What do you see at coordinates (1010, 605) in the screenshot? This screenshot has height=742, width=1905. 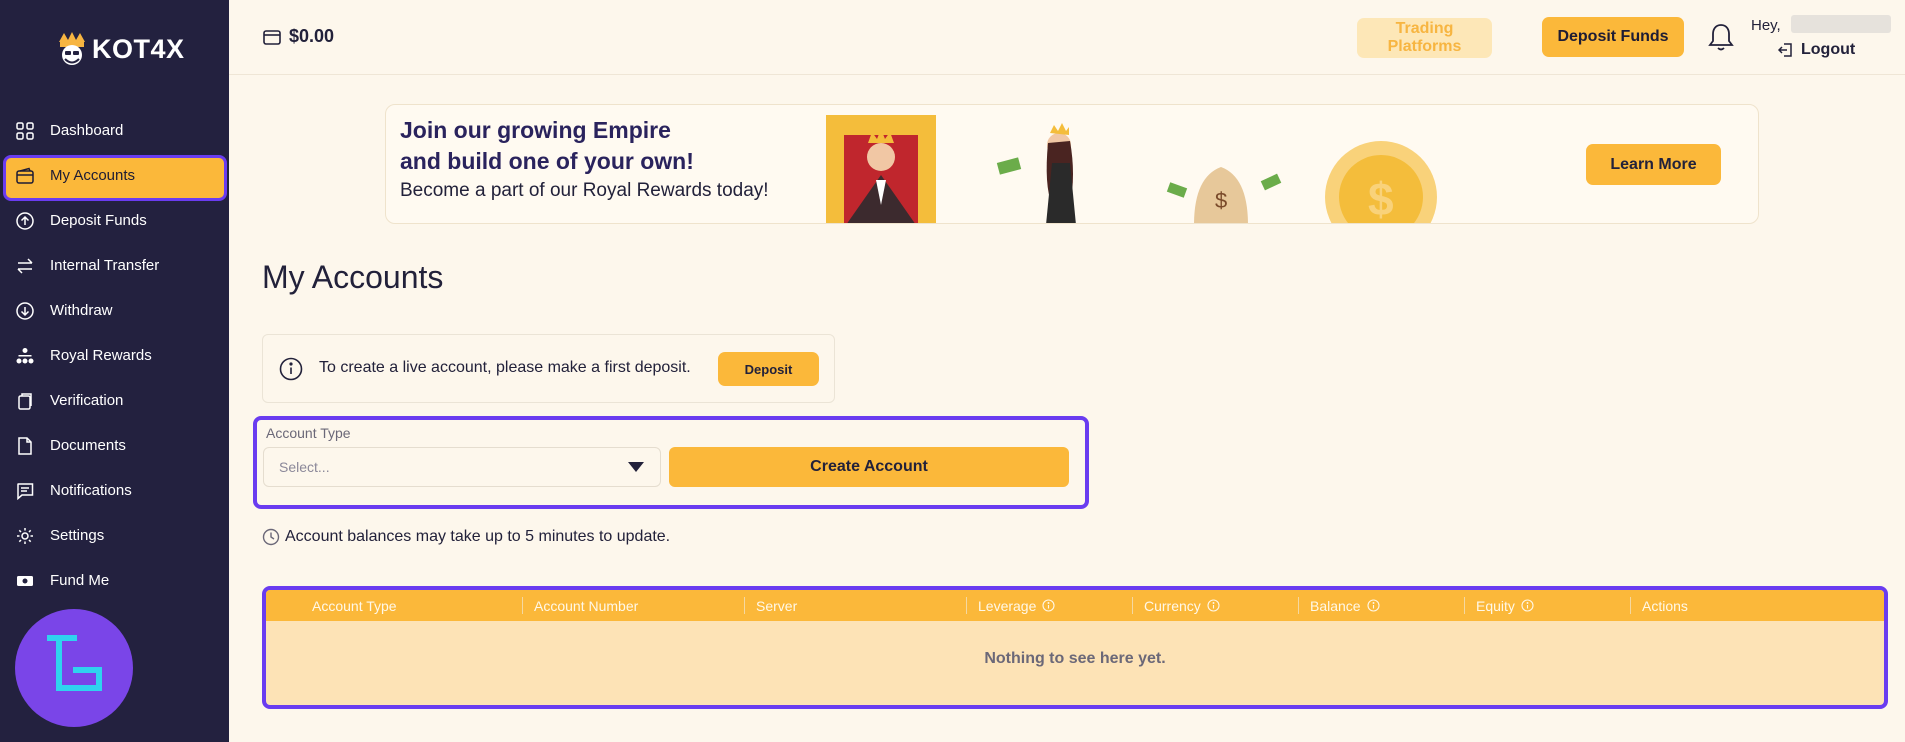 I see `column-header-leverage: Leverage` at bounding box center [1010, 605].